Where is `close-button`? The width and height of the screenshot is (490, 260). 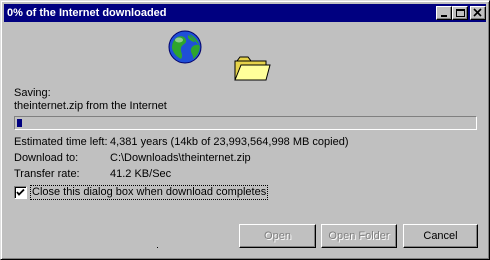
close-button is located at coordinates (478, 13).